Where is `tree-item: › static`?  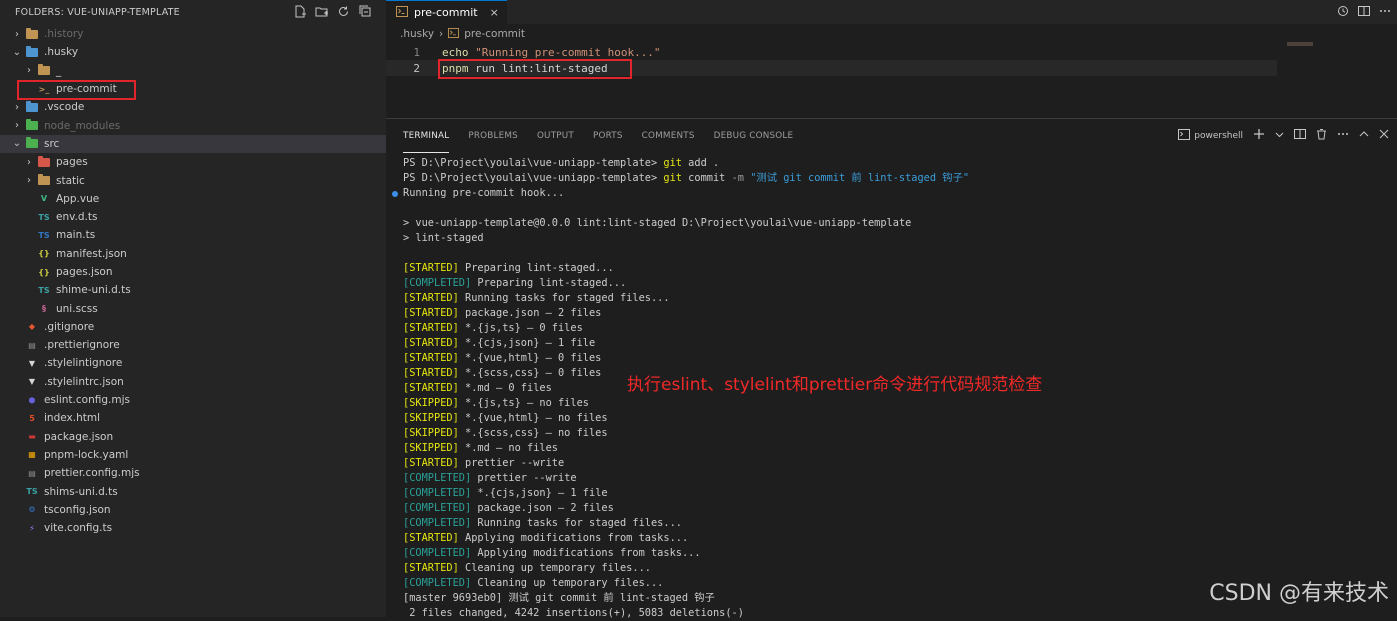
tree-item: › static is located at coordinates (193, 180).